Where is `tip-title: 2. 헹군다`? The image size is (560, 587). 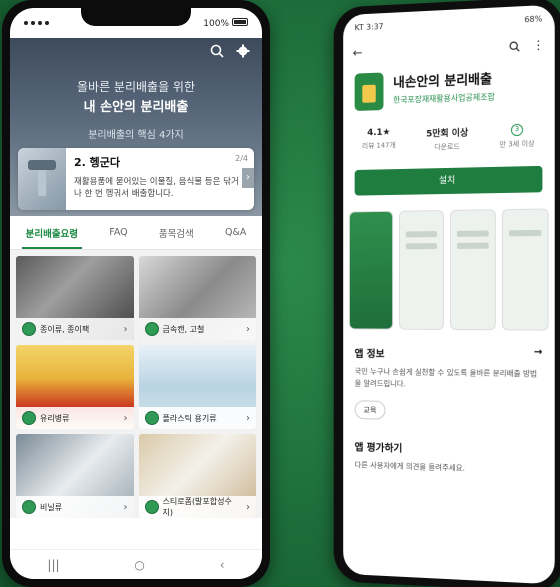 tip-title: 2. 헹군다 is located at coordinates (97, 162).